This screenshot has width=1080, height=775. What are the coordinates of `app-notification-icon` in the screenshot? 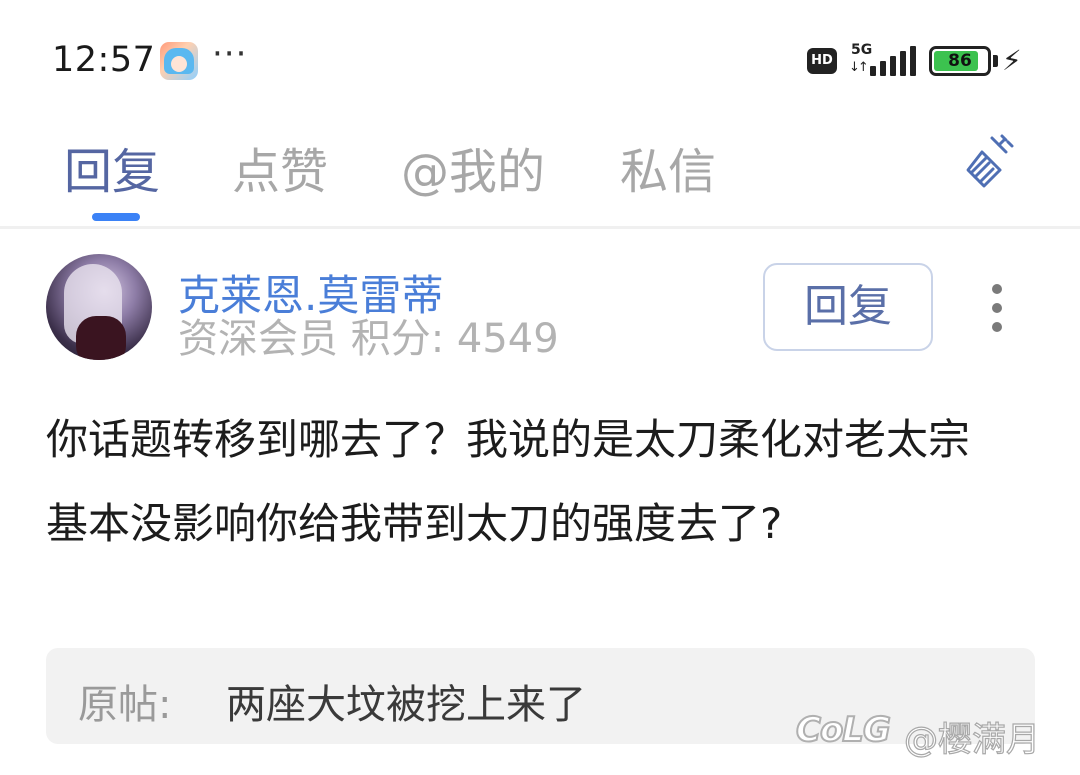 It's located at (179, 61).